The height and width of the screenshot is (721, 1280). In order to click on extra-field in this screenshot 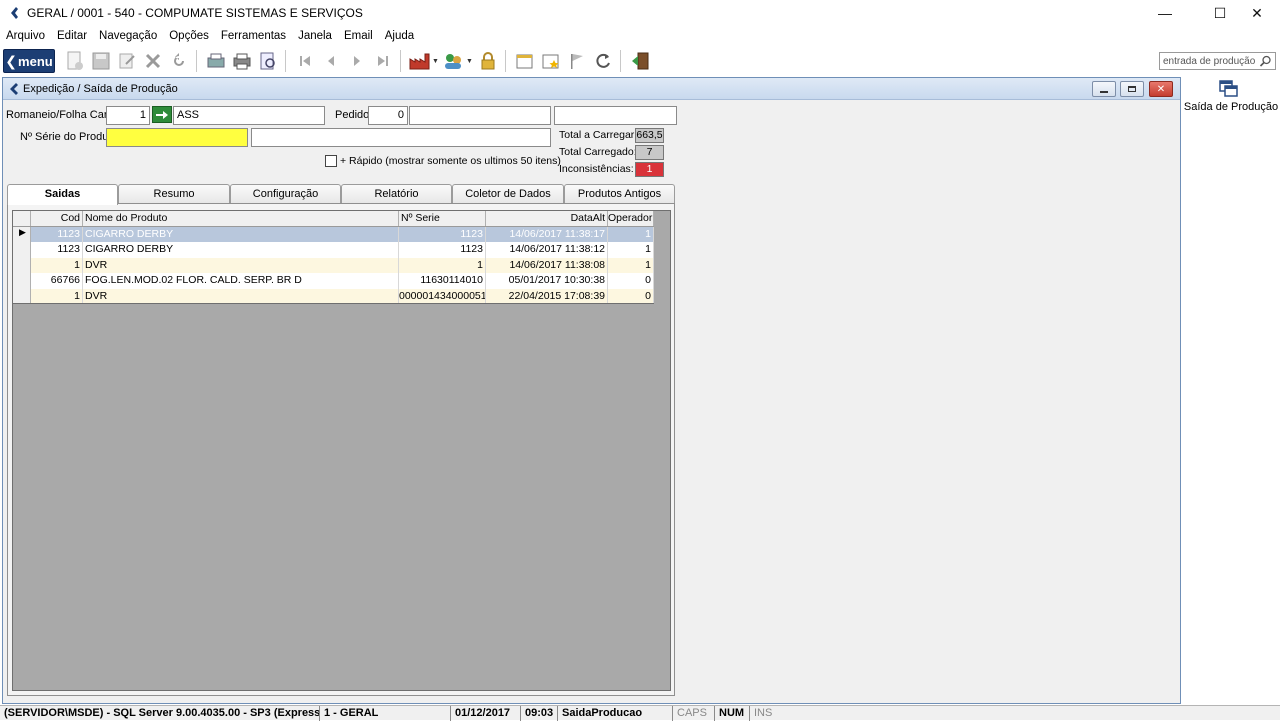, I will do `click(615, 115)`.